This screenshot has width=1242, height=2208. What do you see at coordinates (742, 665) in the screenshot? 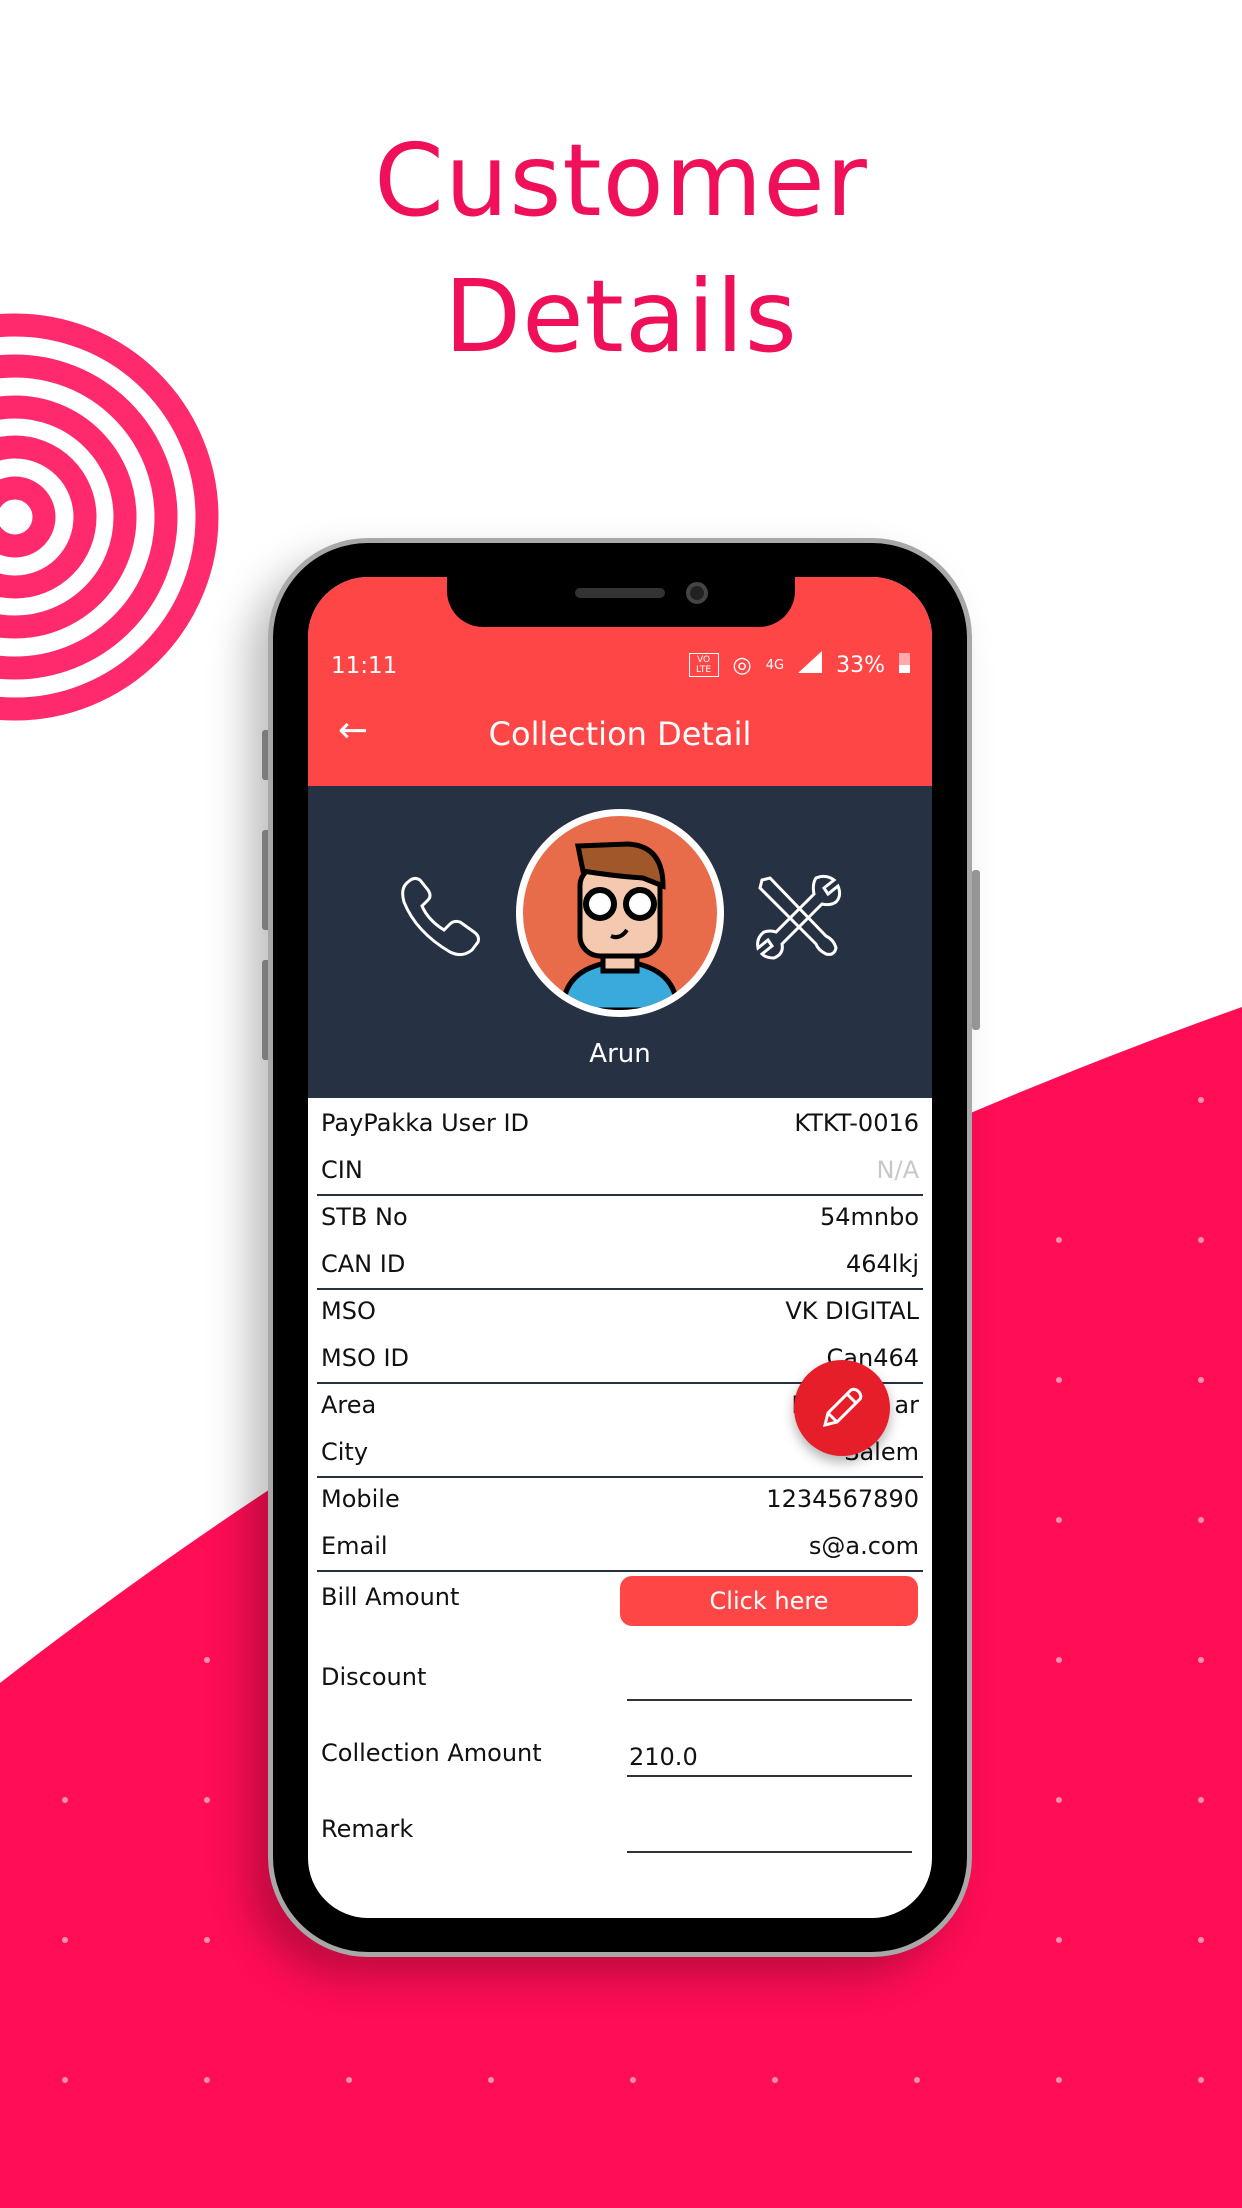
I see `hotspot-icon: ◎` at bounding box center [742, 665].